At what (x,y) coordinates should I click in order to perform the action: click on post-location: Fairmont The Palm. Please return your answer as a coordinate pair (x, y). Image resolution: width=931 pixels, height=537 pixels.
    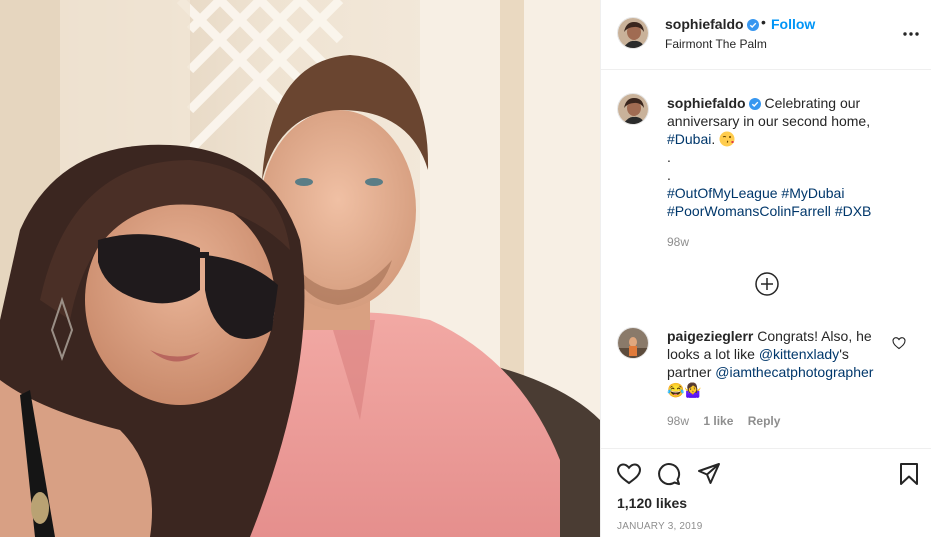
    Looking at the image, I should click on (716, 44).